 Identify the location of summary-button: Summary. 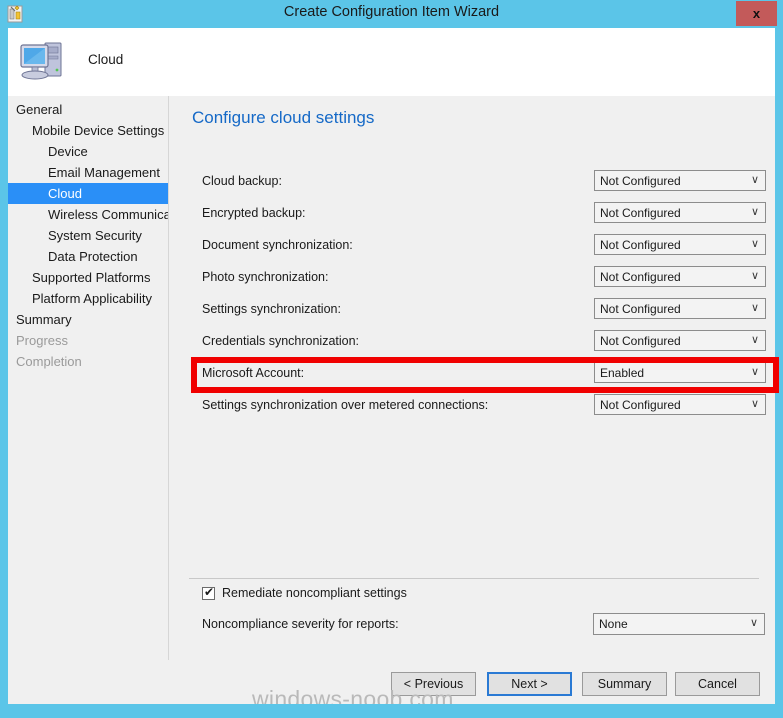
(624, 684).